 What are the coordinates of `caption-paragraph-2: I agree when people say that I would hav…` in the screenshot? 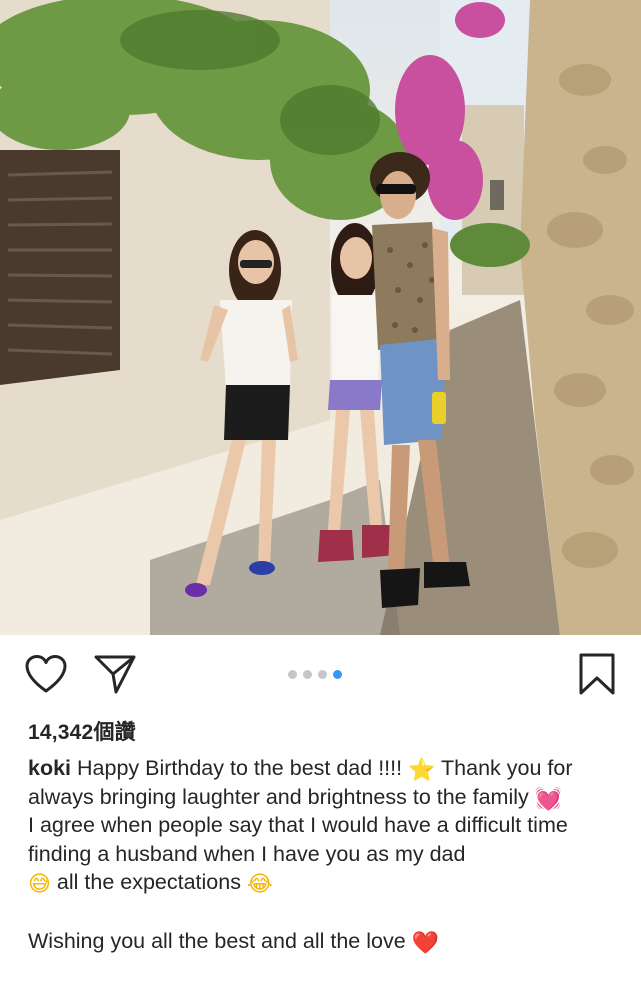 It's located at (323, 854).